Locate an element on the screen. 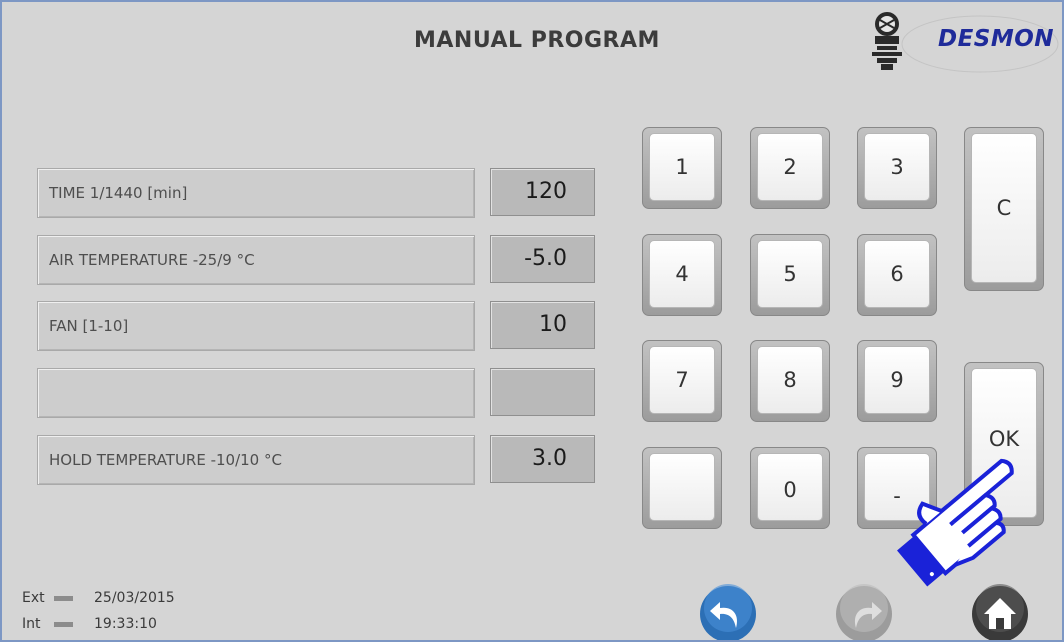 Image resolution: width=1064 pixels, height=642 pixels. ext-indicator is located at coordinates (63, 598).